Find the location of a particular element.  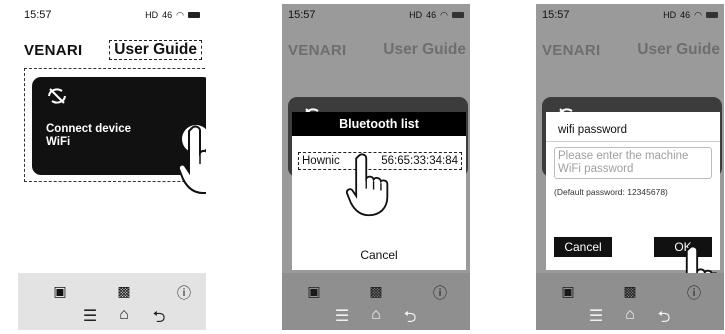

card-label: Connect device WiFi is located at coordinates (88, 136).